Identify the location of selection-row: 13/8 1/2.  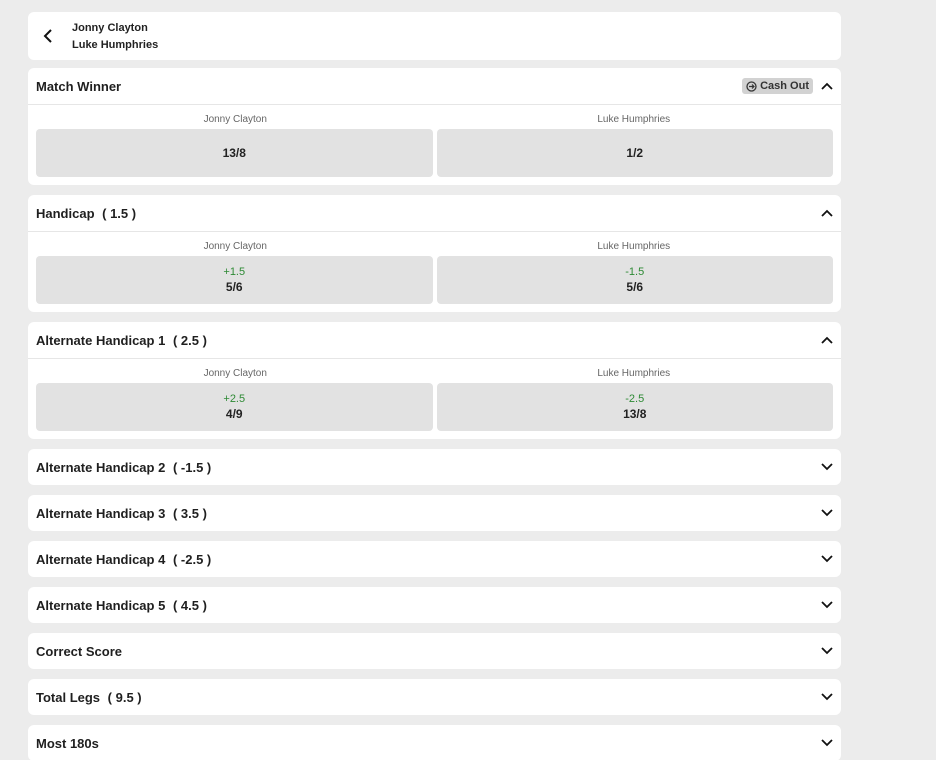
(434, 153).